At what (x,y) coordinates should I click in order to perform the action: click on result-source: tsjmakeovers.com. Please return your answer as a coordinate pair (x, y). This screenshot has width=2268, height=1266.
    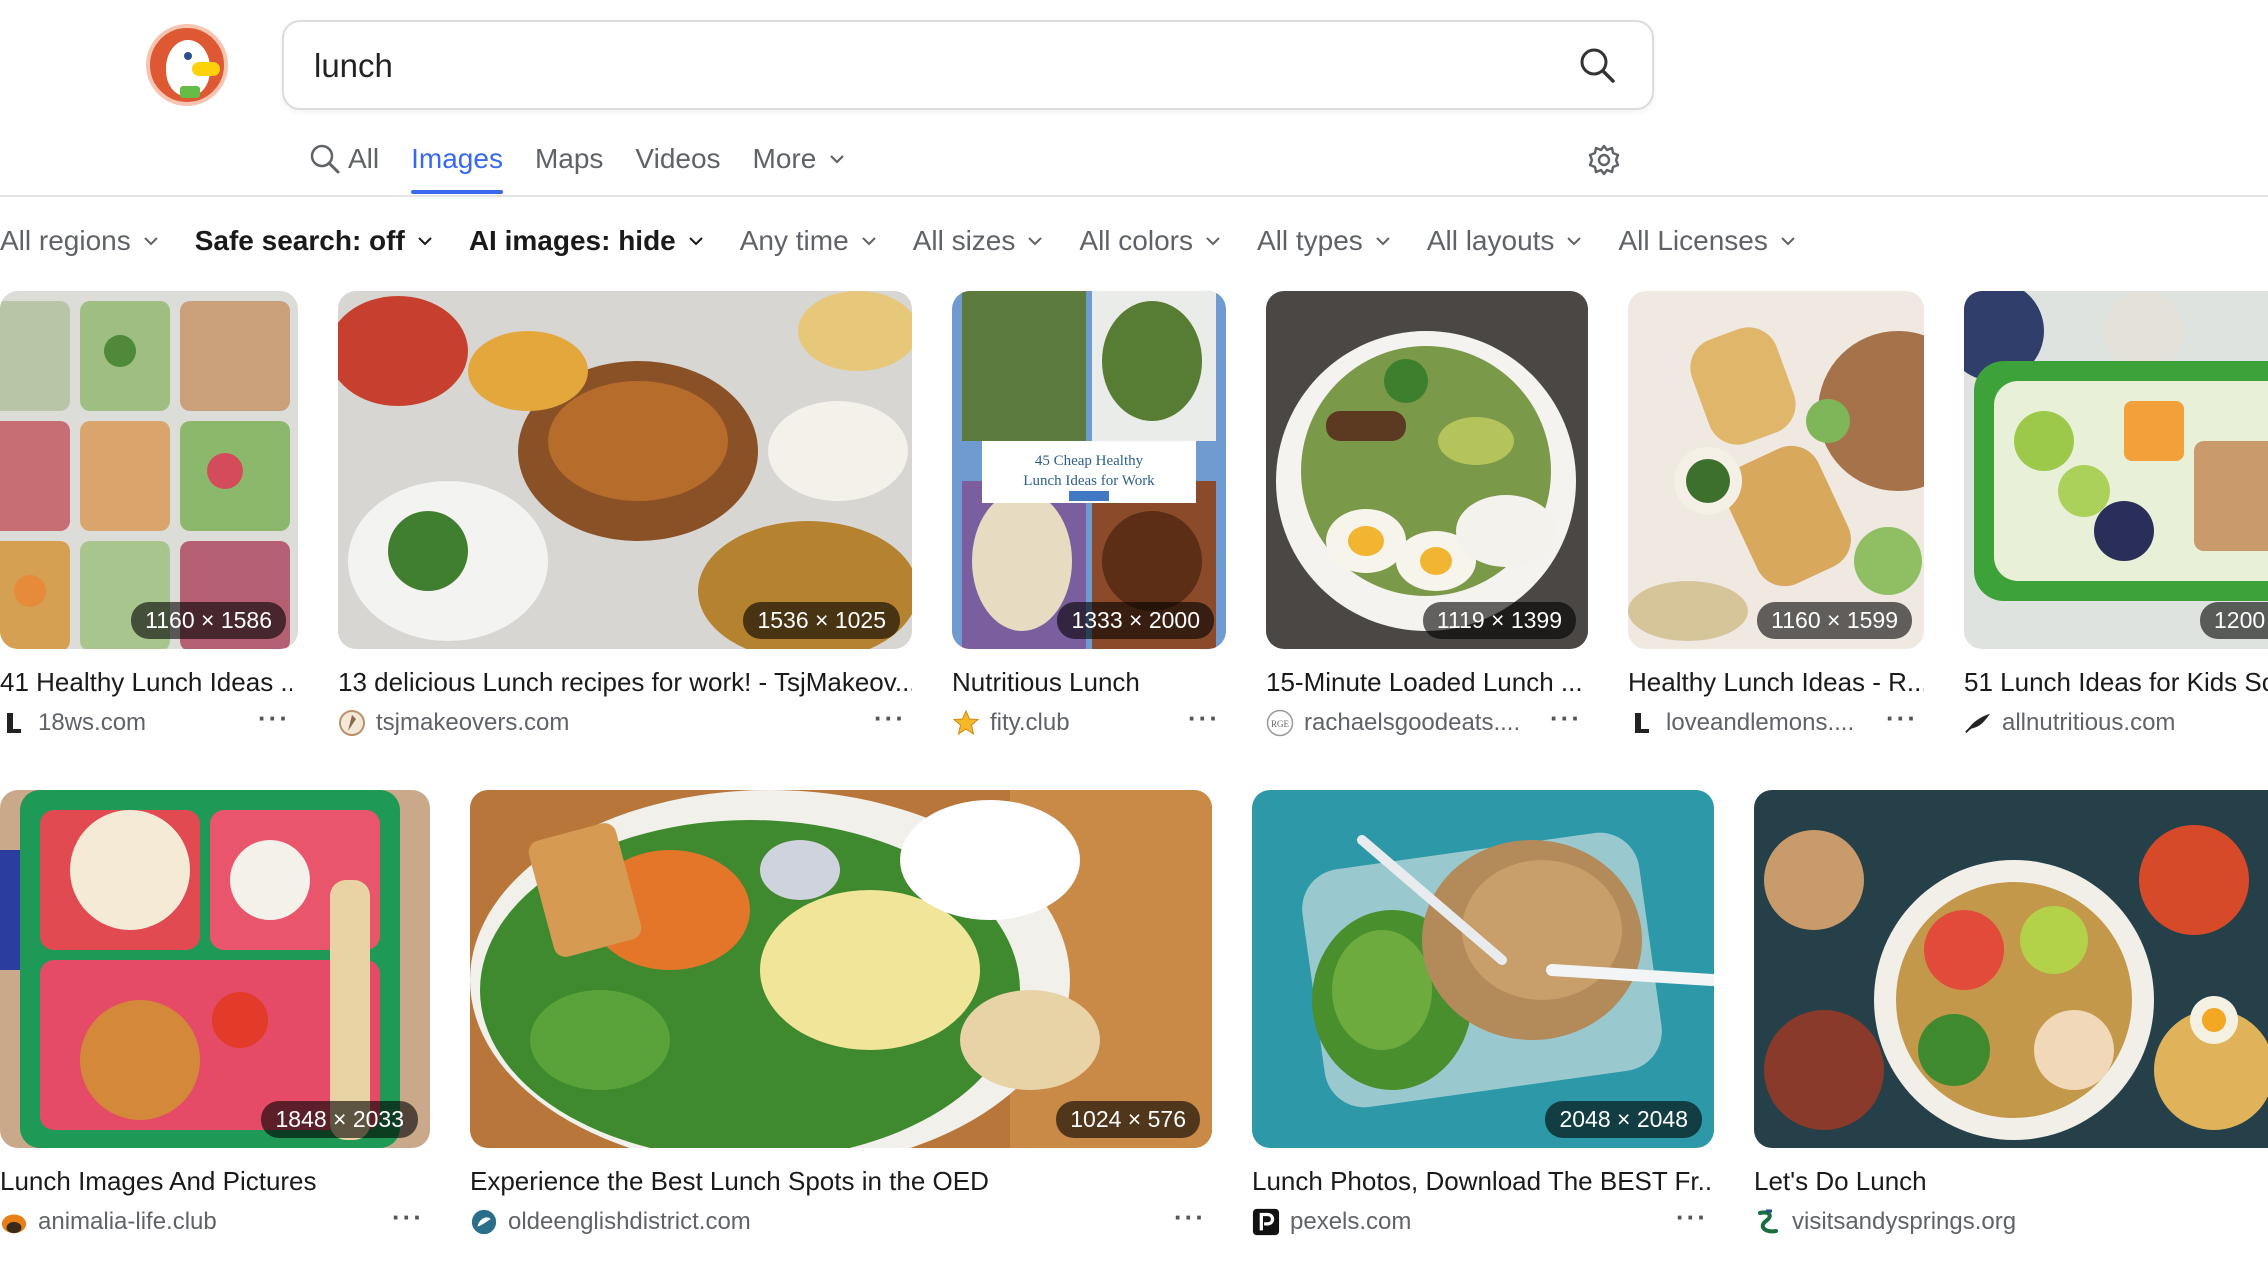
    Looking at the image, I should click on (453, 723).